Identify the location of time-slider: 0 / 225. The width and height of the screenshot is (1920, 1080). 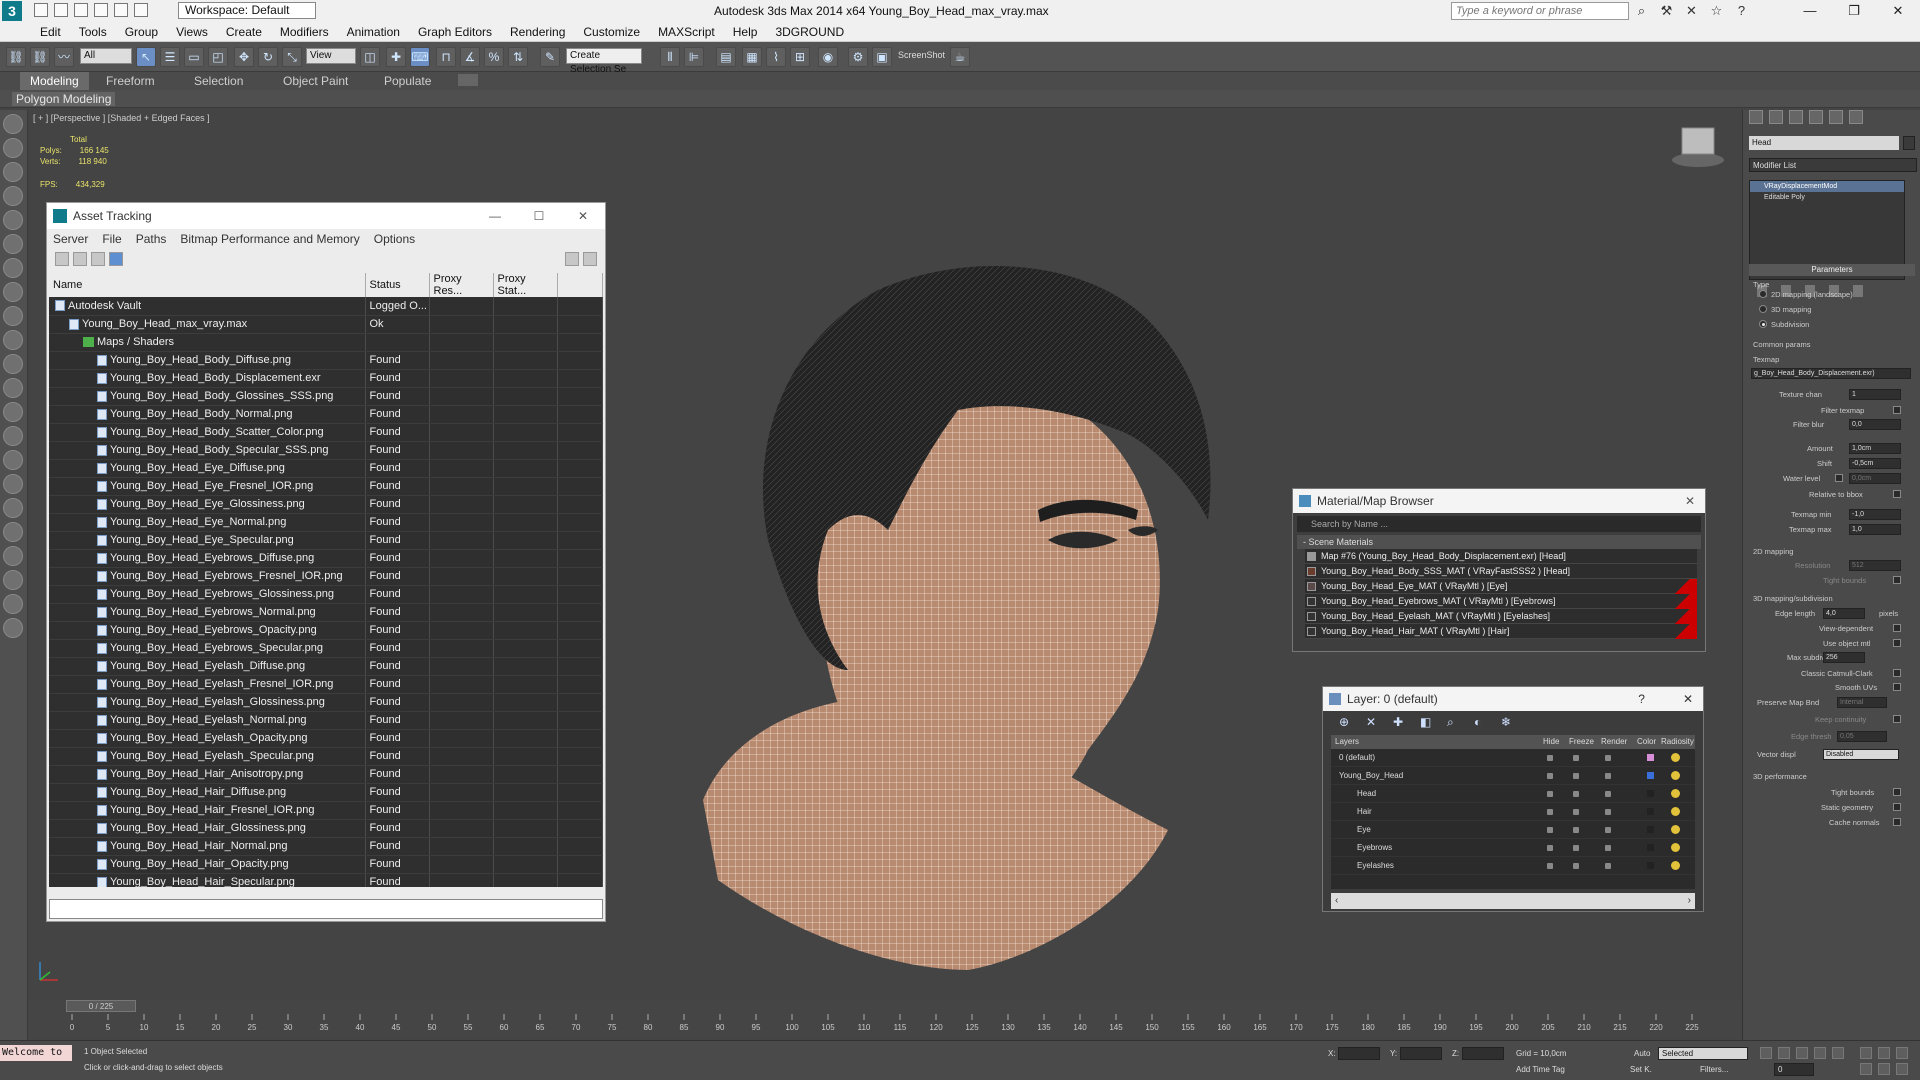
(101, 1006).